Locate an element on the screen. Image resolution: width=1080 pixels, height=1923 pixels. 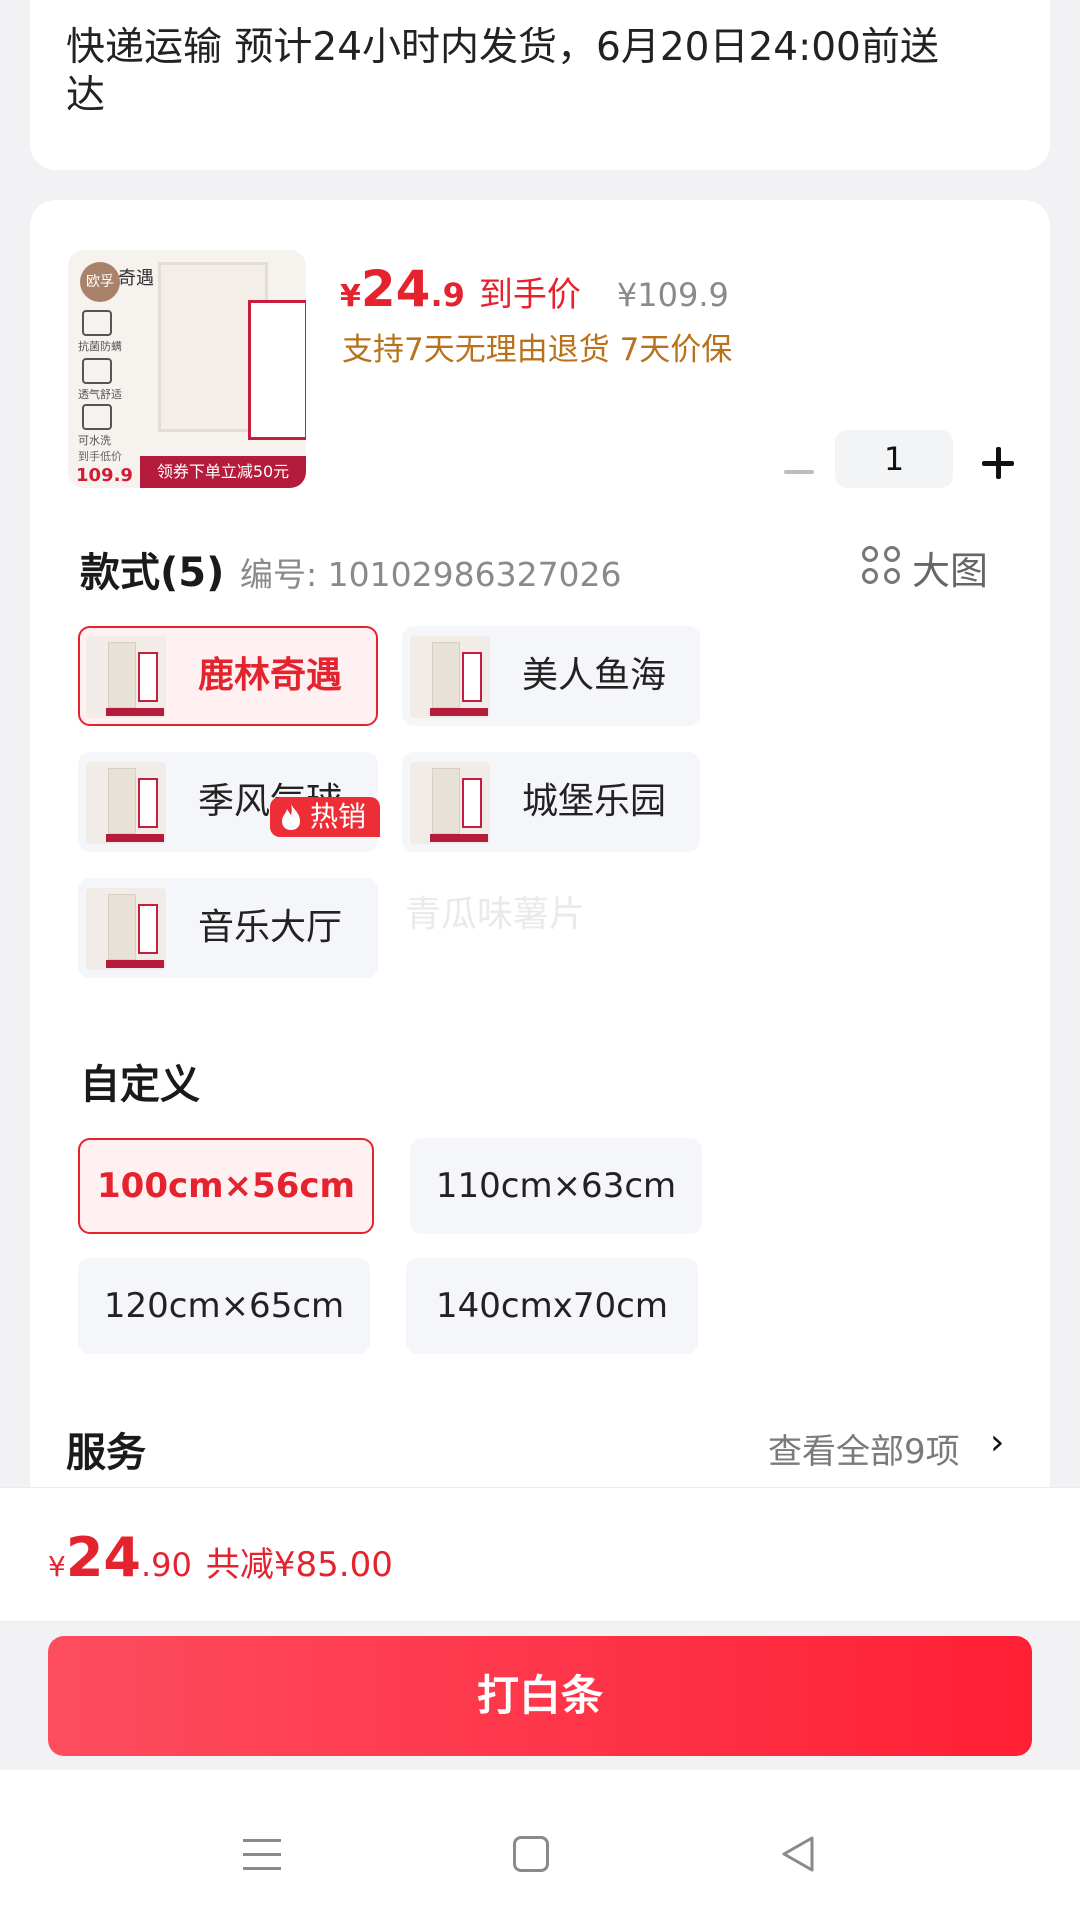
product-thumbnail: 欧孚 奇遇 抗菌防螨 透气舒适 可水洗 到手低价 109.9 领券下单立减50元 is located at coordinates (187, 369).